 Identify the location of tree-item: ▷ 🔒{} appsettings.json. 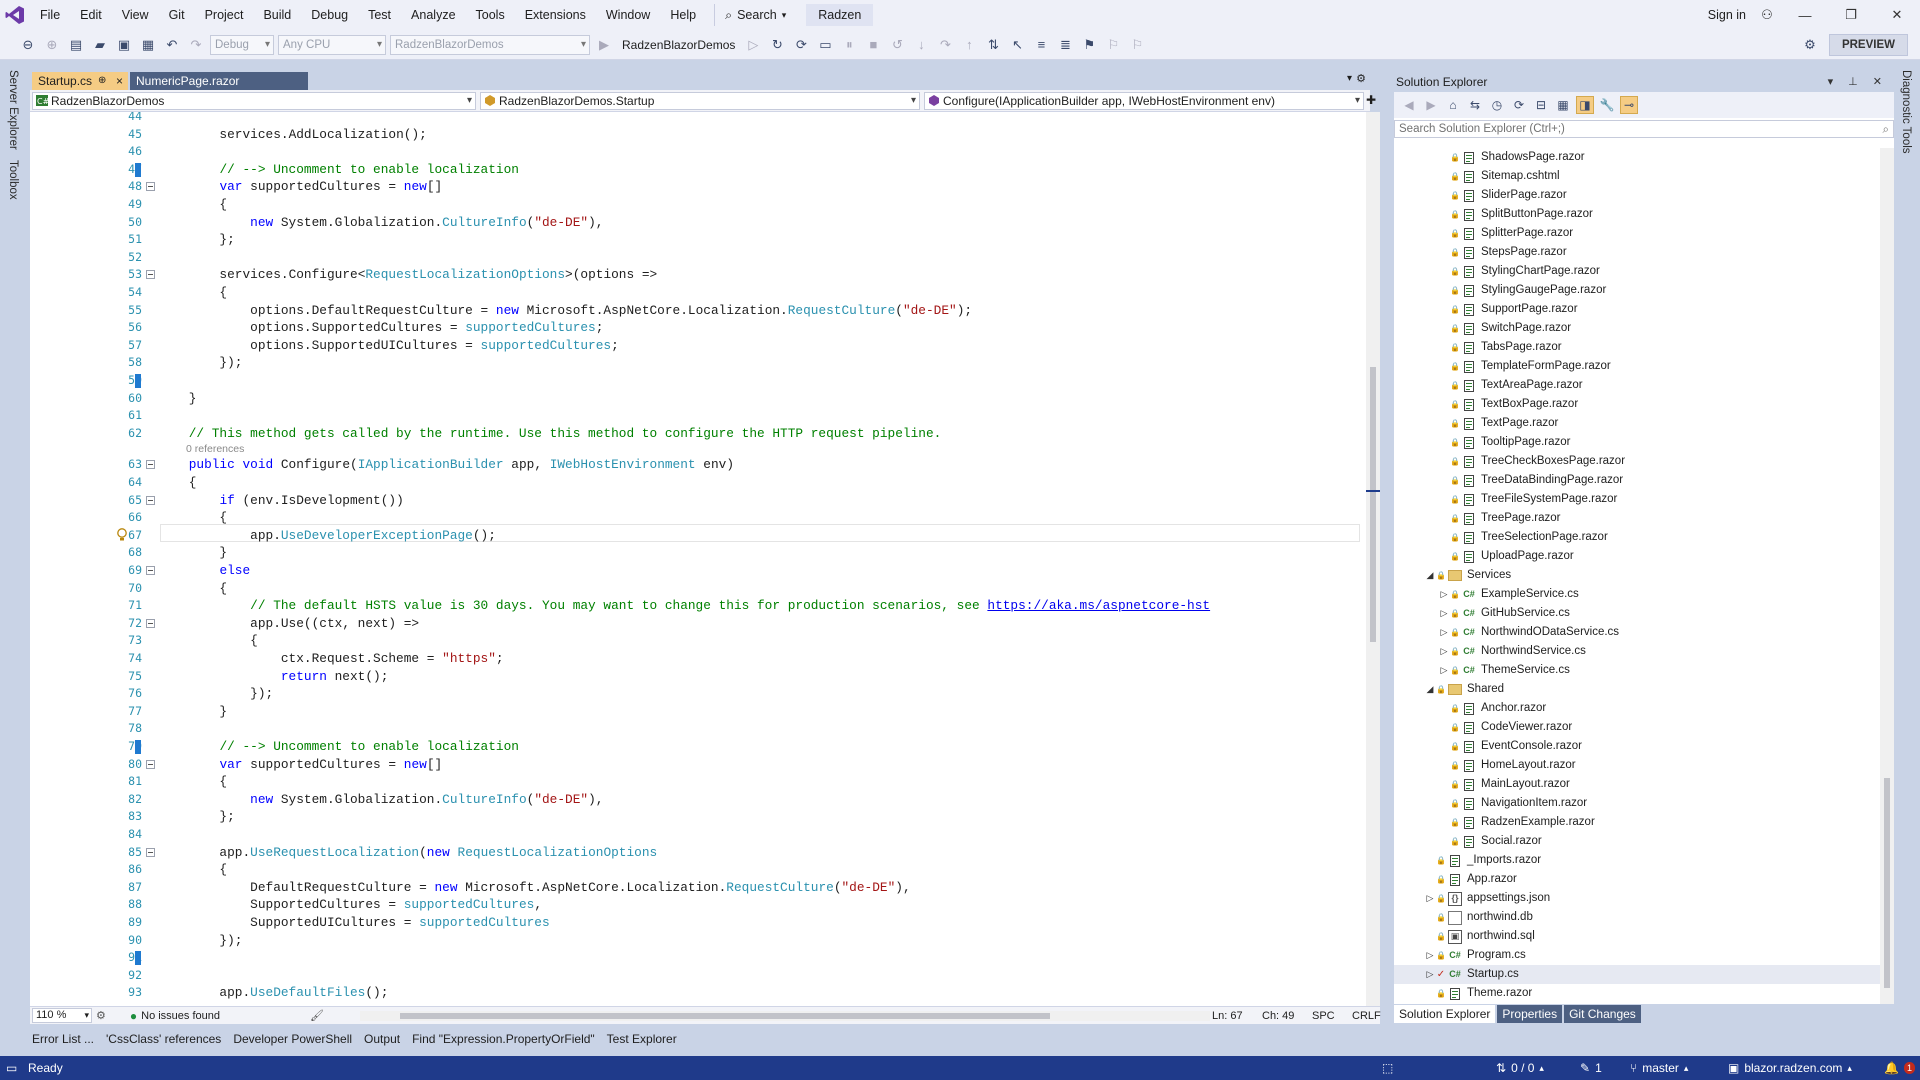
(1637, 898).